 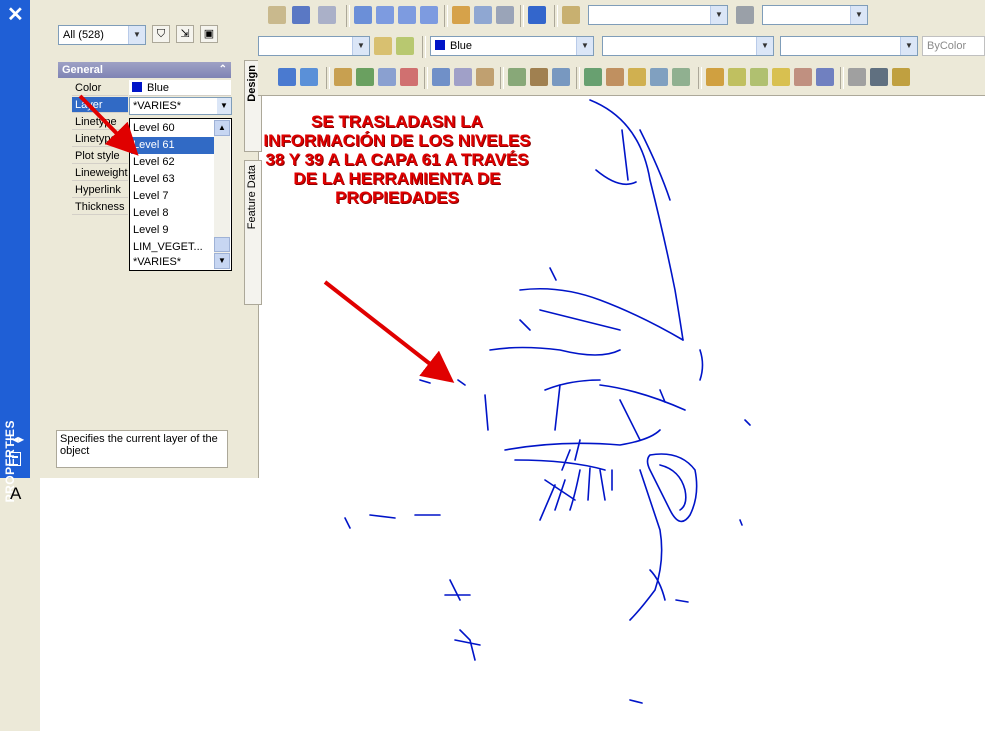 What do you see at coordinates (108, 125) in the screenshot?
I see `arrow-to-layer-list` at bounding box center [108, 125].